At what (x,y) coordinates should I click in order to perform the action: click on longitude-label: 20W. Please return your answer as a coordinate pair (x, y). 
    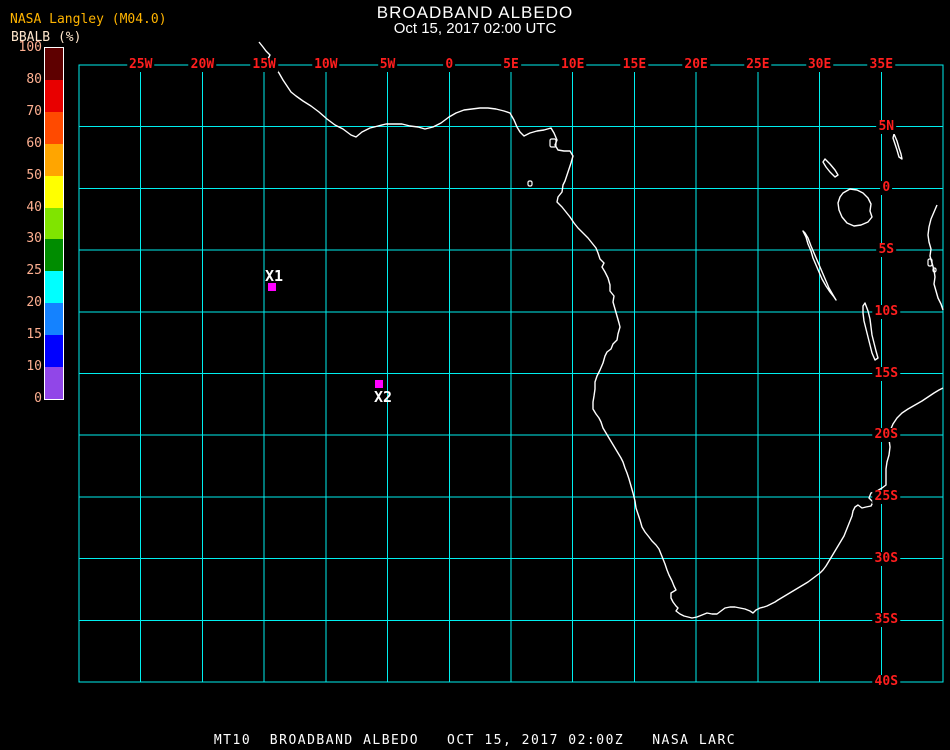
    Looking at the image, I should click on (202, 64).